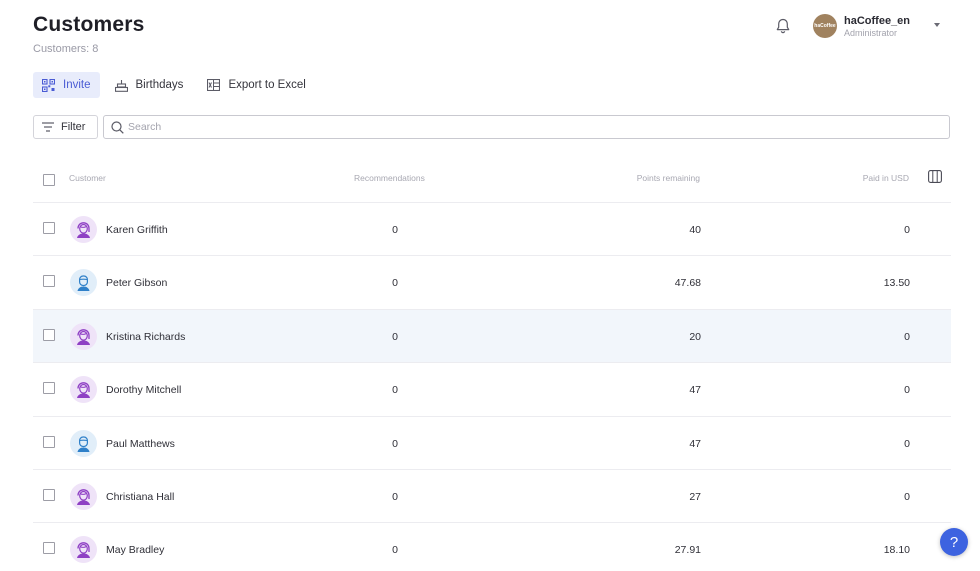 This screenshot has height=571, width=980. I want to click on toolbar: Invite Birthdays Export to Excel, so click(177, 85).